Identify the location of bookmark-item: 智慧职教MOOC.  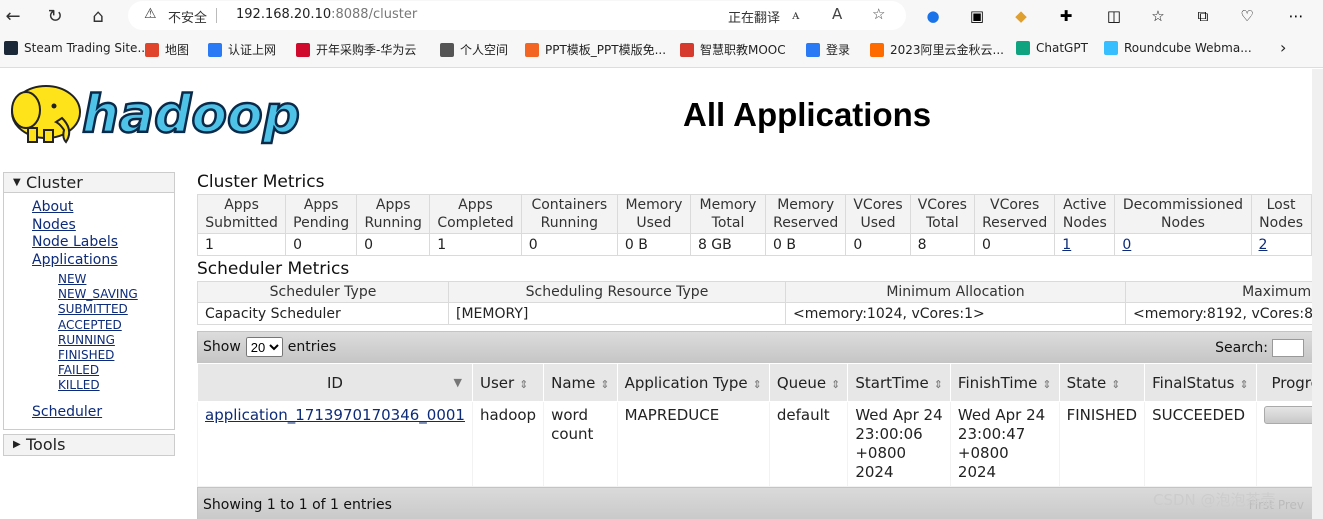
(733, 49).